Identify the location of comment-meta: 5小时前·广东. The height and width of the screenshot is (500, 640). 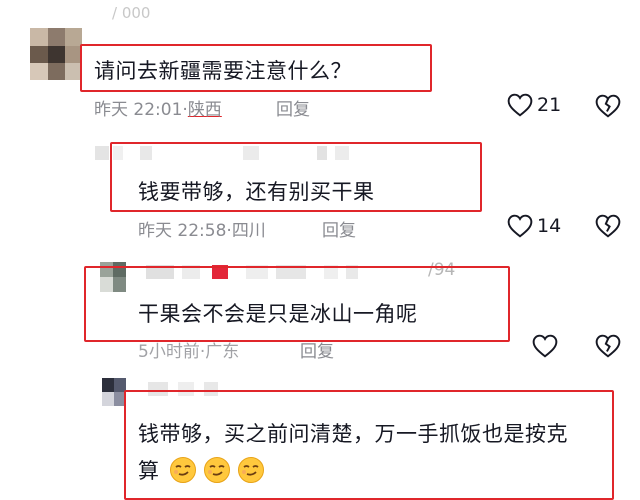
(188, 349).